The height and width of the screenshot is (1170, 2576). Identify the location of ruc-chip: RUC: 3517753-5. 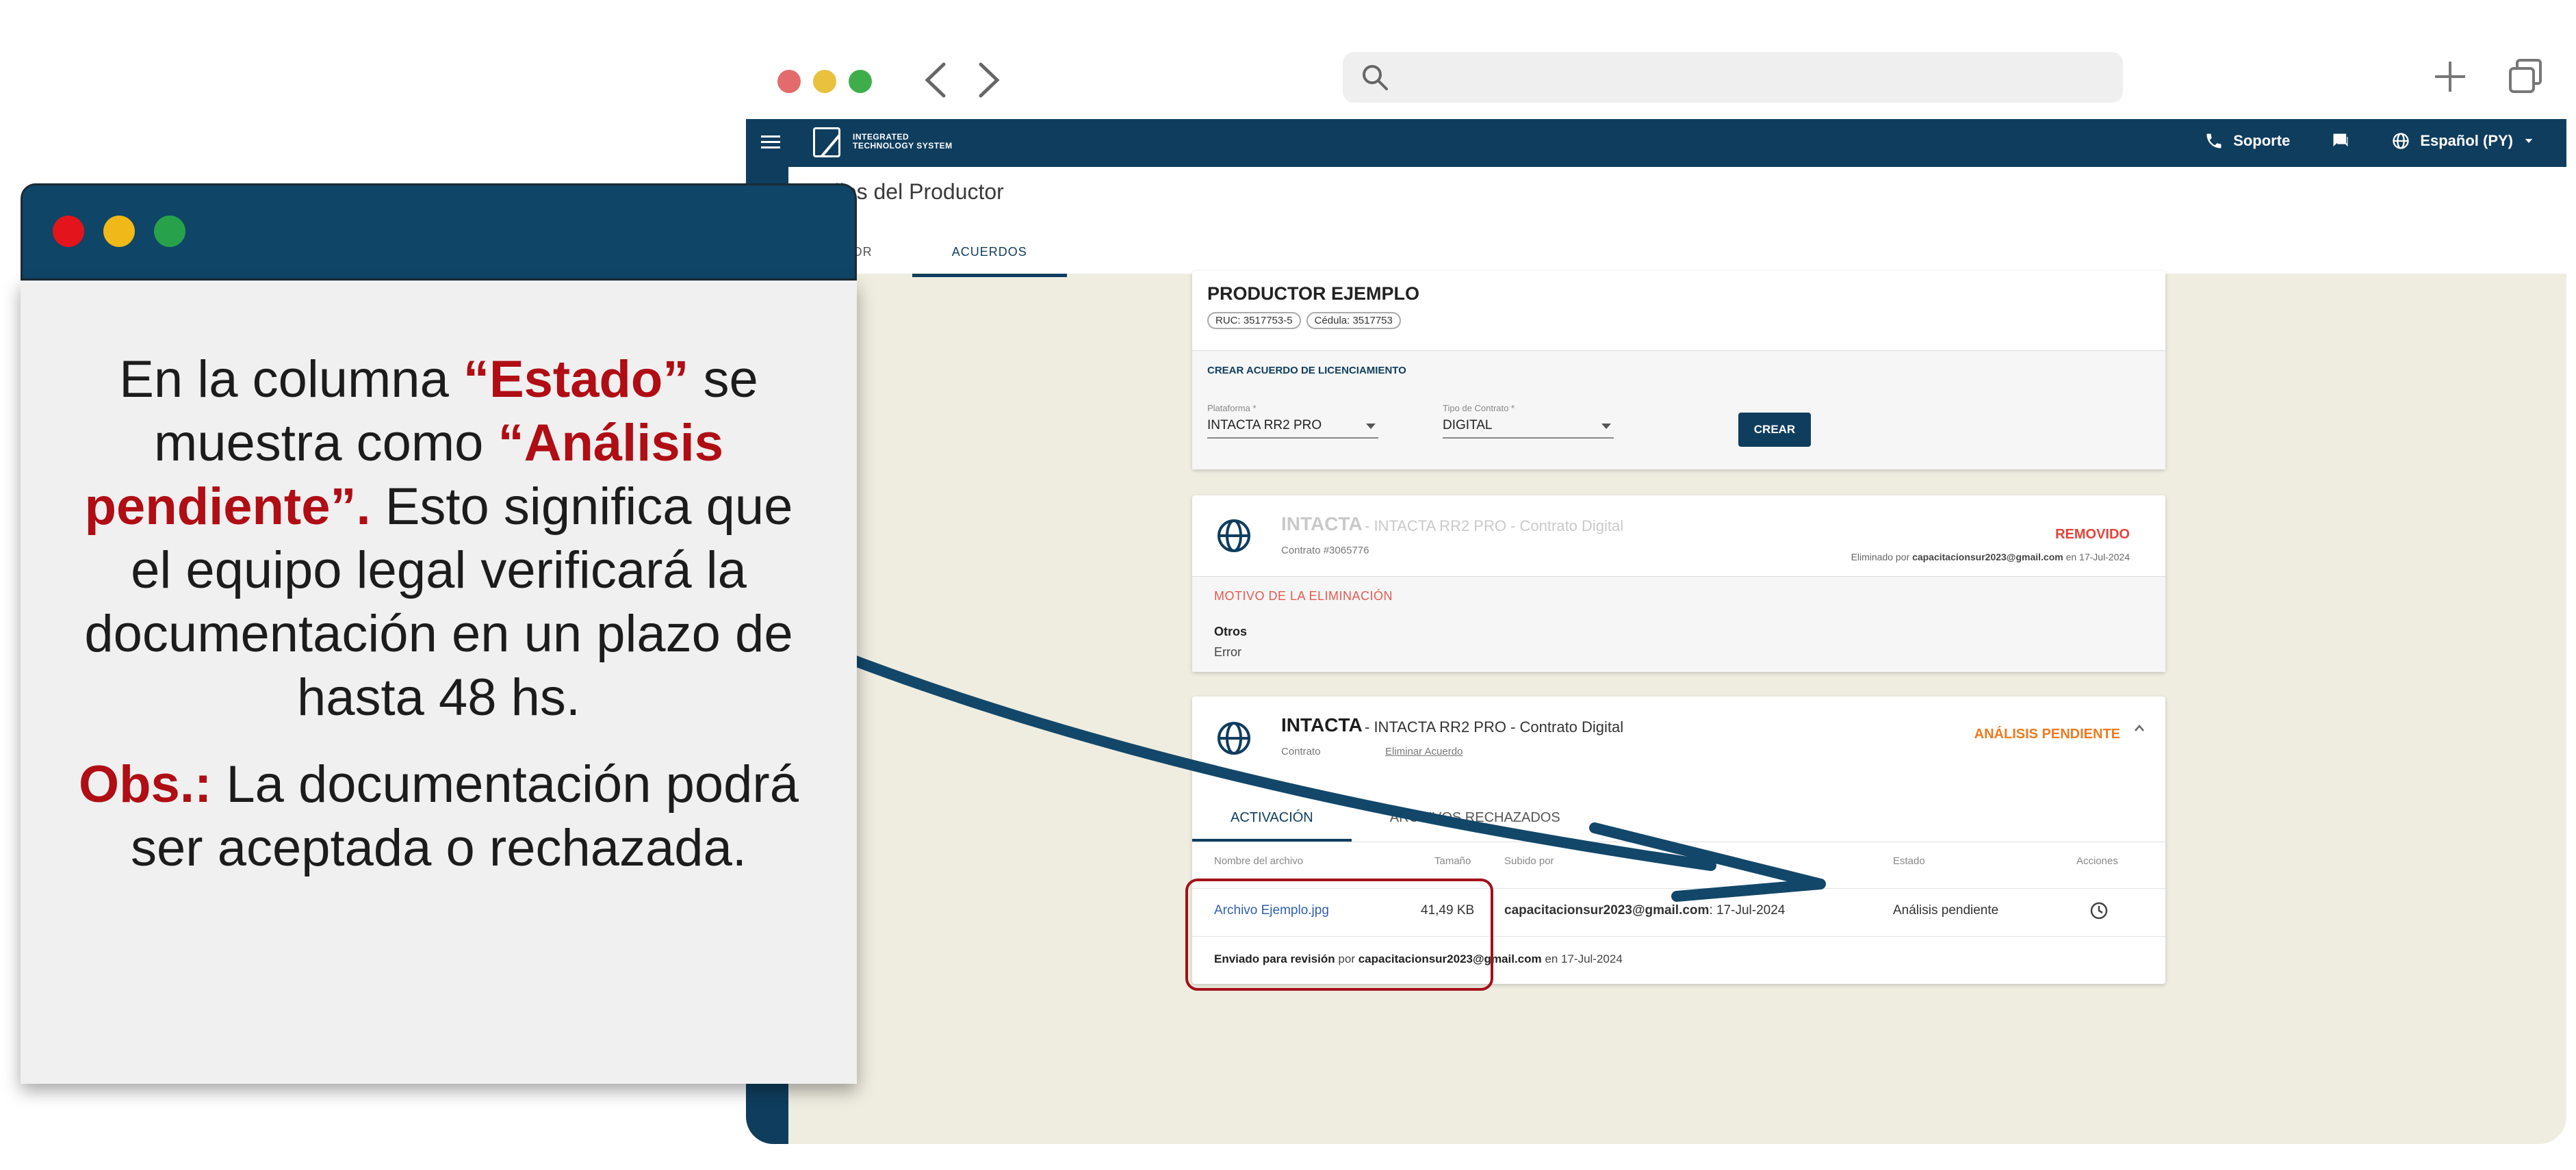
(1254, 320).